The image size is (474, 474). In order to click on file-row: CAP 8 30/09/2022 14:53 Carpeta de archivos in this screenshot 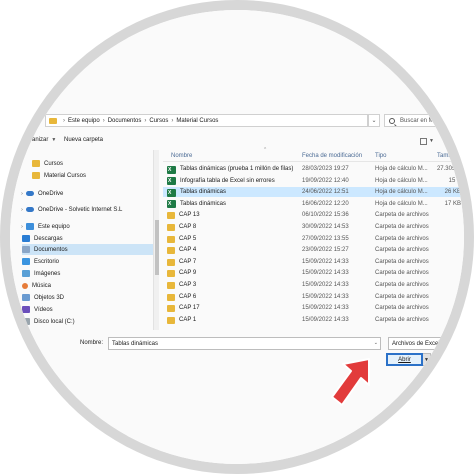, I will do `click(313, 227)`.